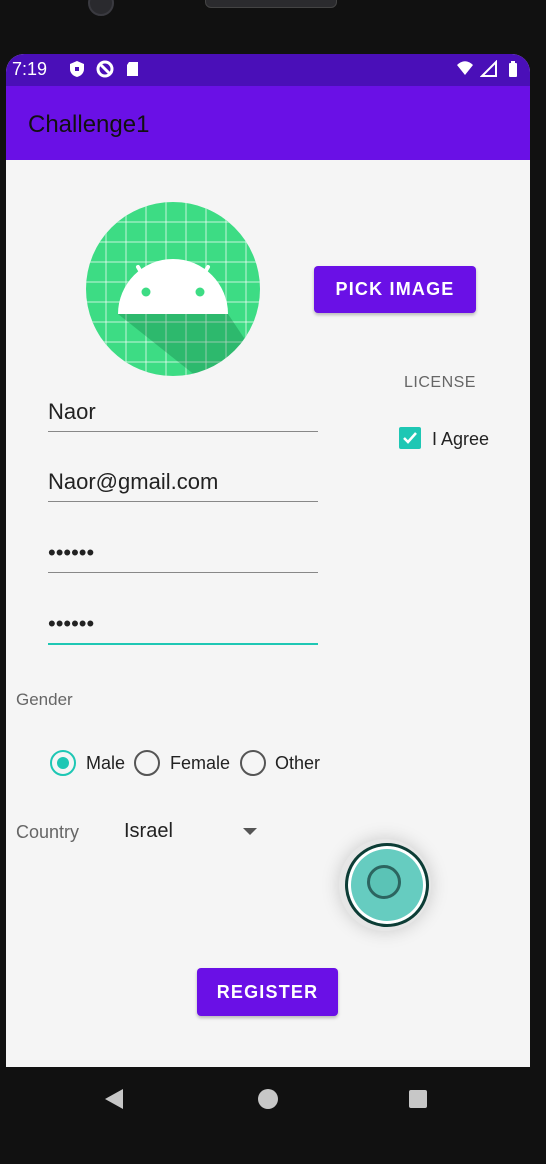 This screenshot has width=546, height=1164. Describe the element at coordinates (513, 69) in the screenshot. I see `battery-icon` at that location.